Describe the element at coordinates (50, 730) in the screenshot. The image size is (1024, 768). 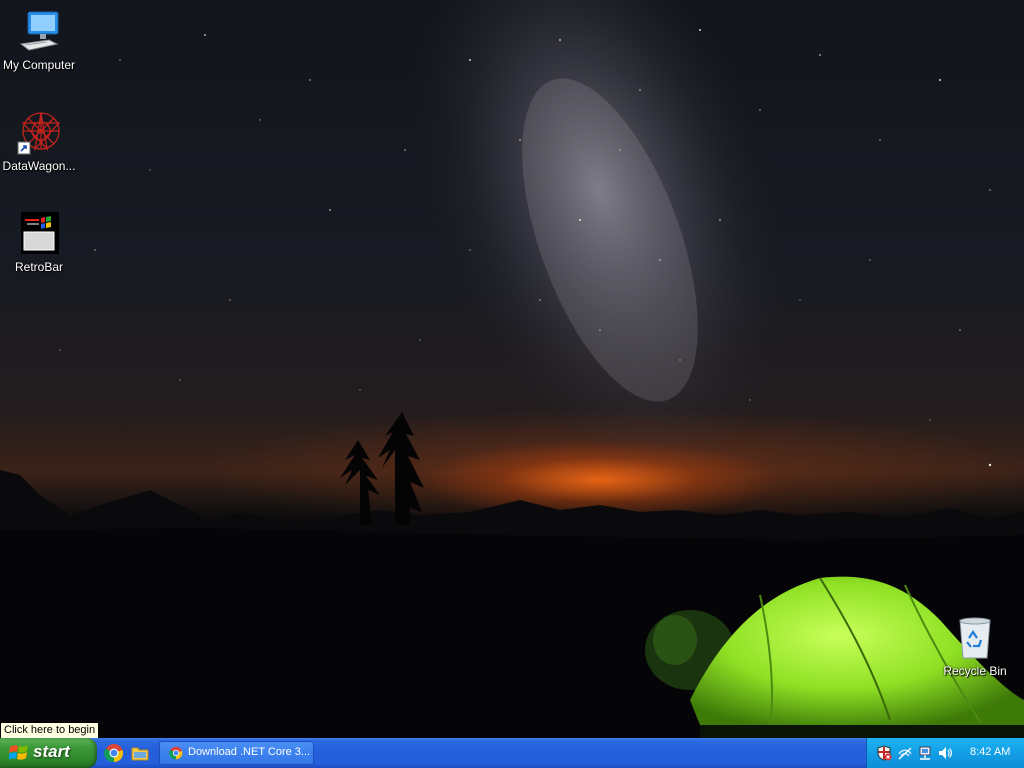
I see `start-tooltip: Click here to begin` at that location.